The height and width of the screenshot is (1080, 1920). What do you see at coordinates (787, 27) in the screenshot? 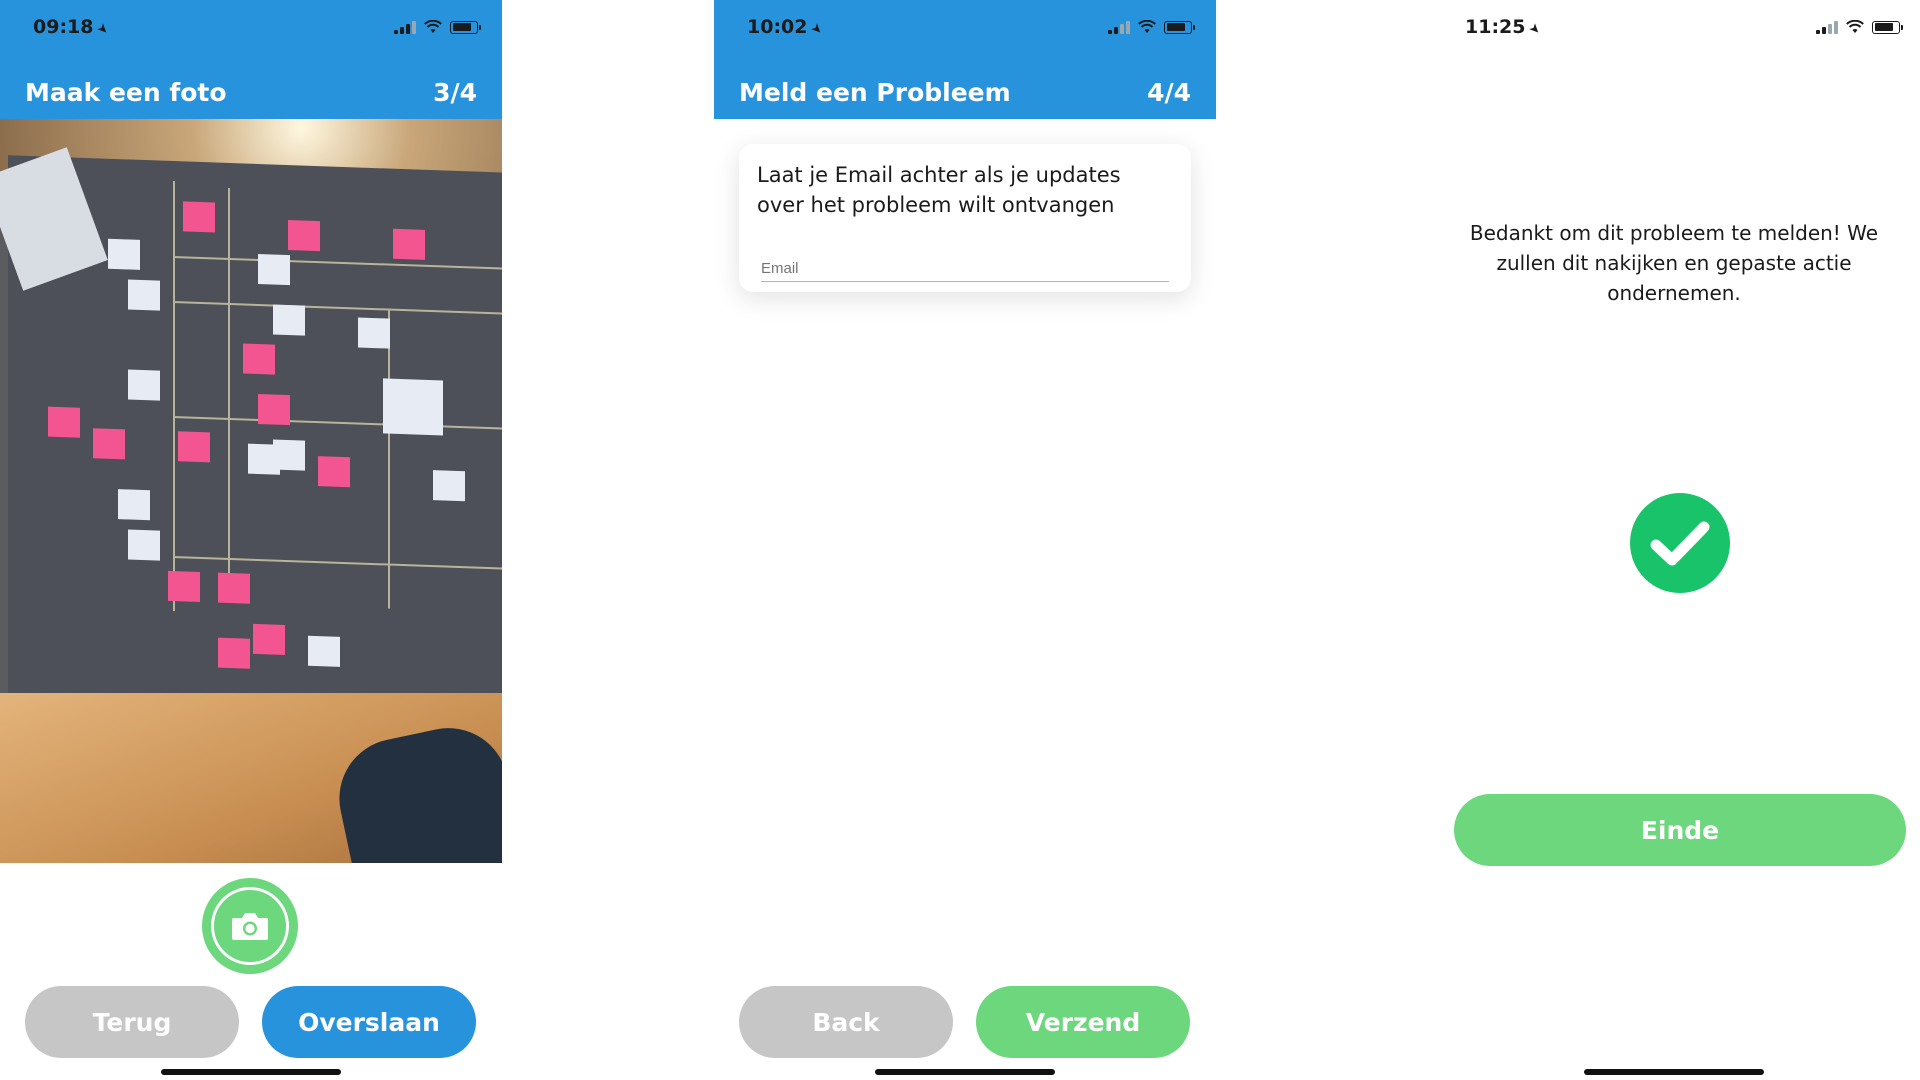
I see `status-time: 10:02➤` at bounding box center [787, 27].